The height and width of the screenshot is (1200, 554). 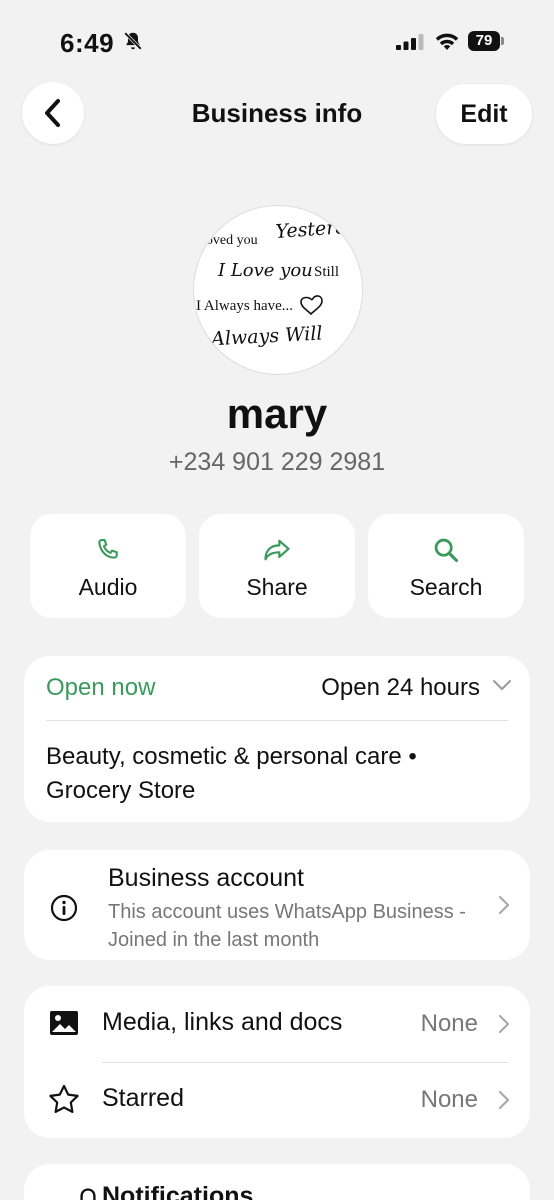 What do you see at coordinates (277, 1182) in the screenshot?
I see `notifications-card: Notifications` at bounding box center [277, 1182].